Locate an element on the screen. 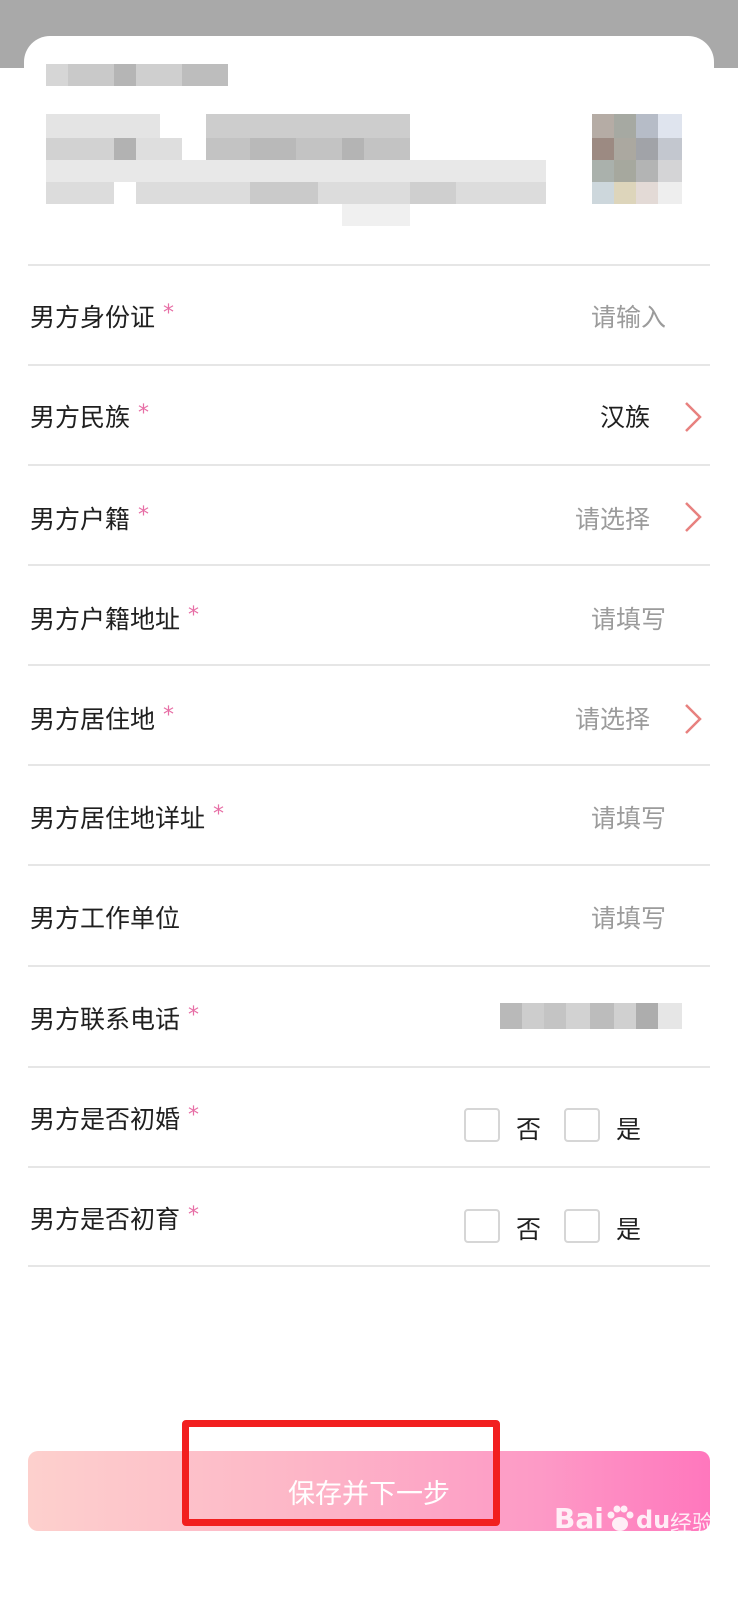 The height and width of the screenshot is (1600, 738). row-label: 男方民族 * is located at coordinates (90, 416).